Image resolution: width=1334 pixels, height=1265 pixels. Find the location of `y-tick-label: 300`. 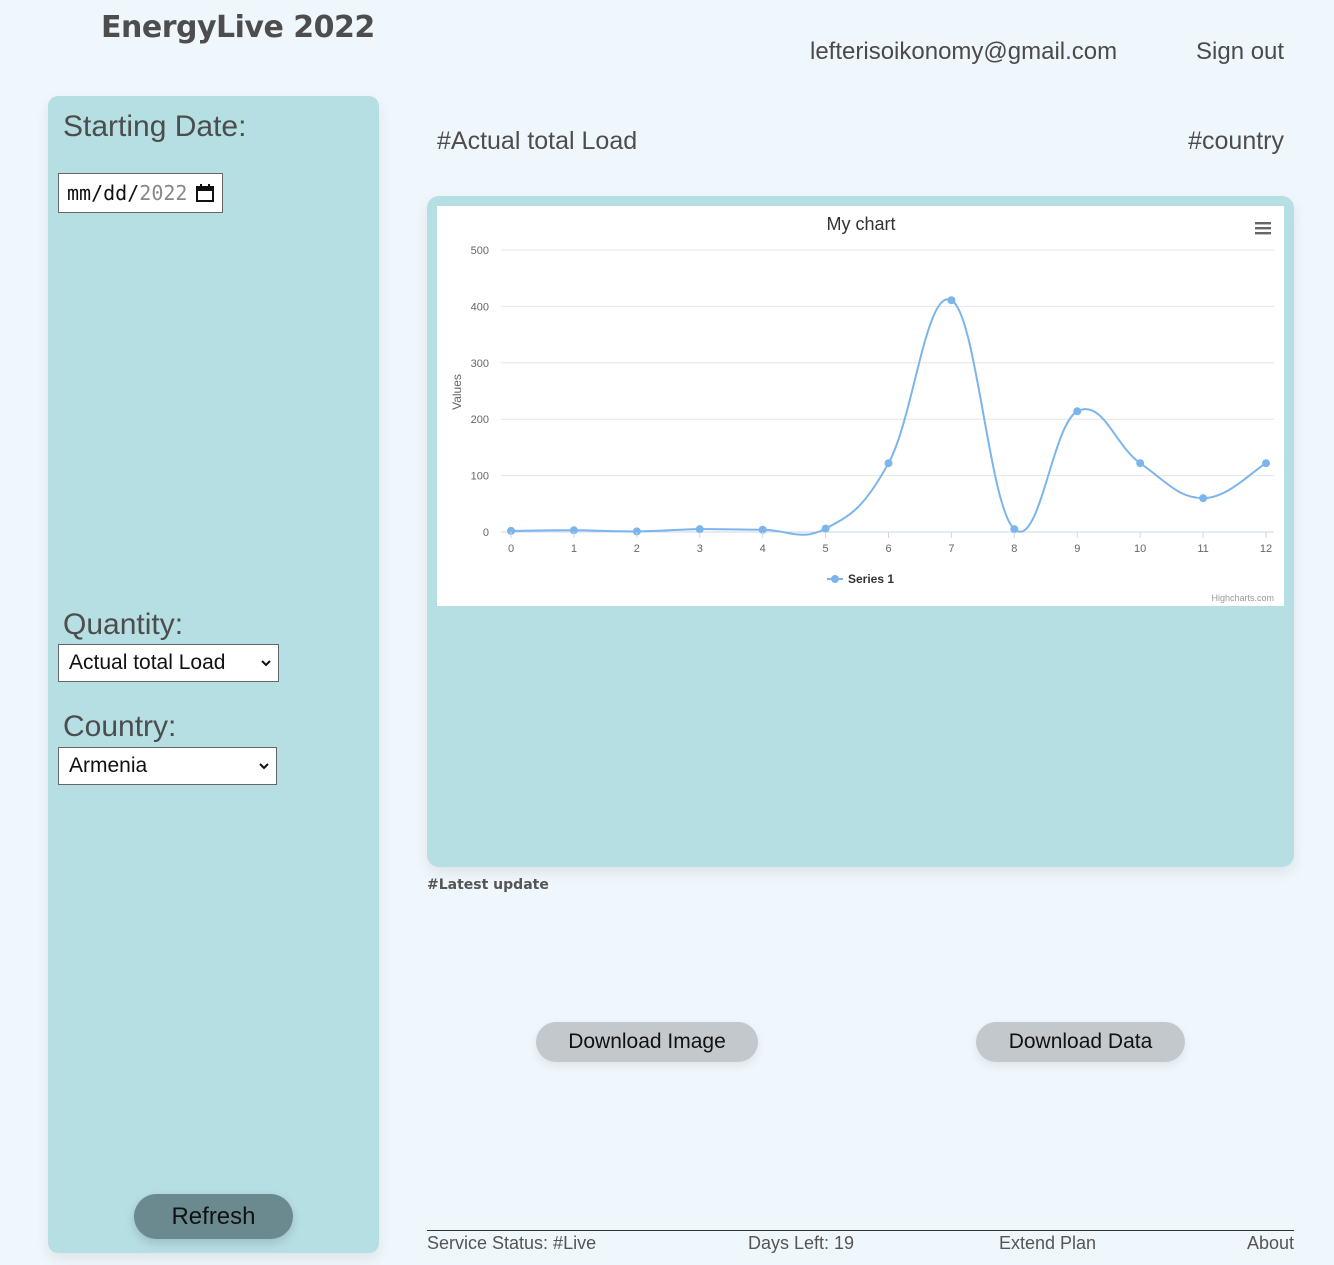

y-tick-label: 300 is located at coordinates (480, 364).